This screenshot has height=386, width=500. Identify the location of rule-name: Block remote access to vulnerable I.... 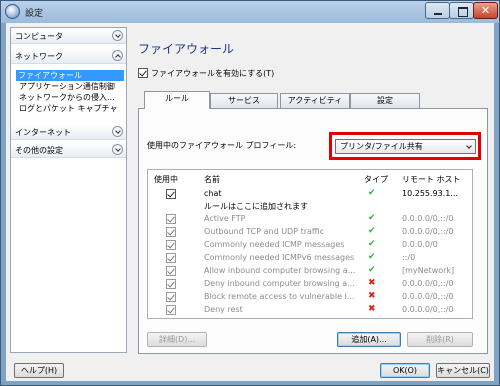
(279, 296).